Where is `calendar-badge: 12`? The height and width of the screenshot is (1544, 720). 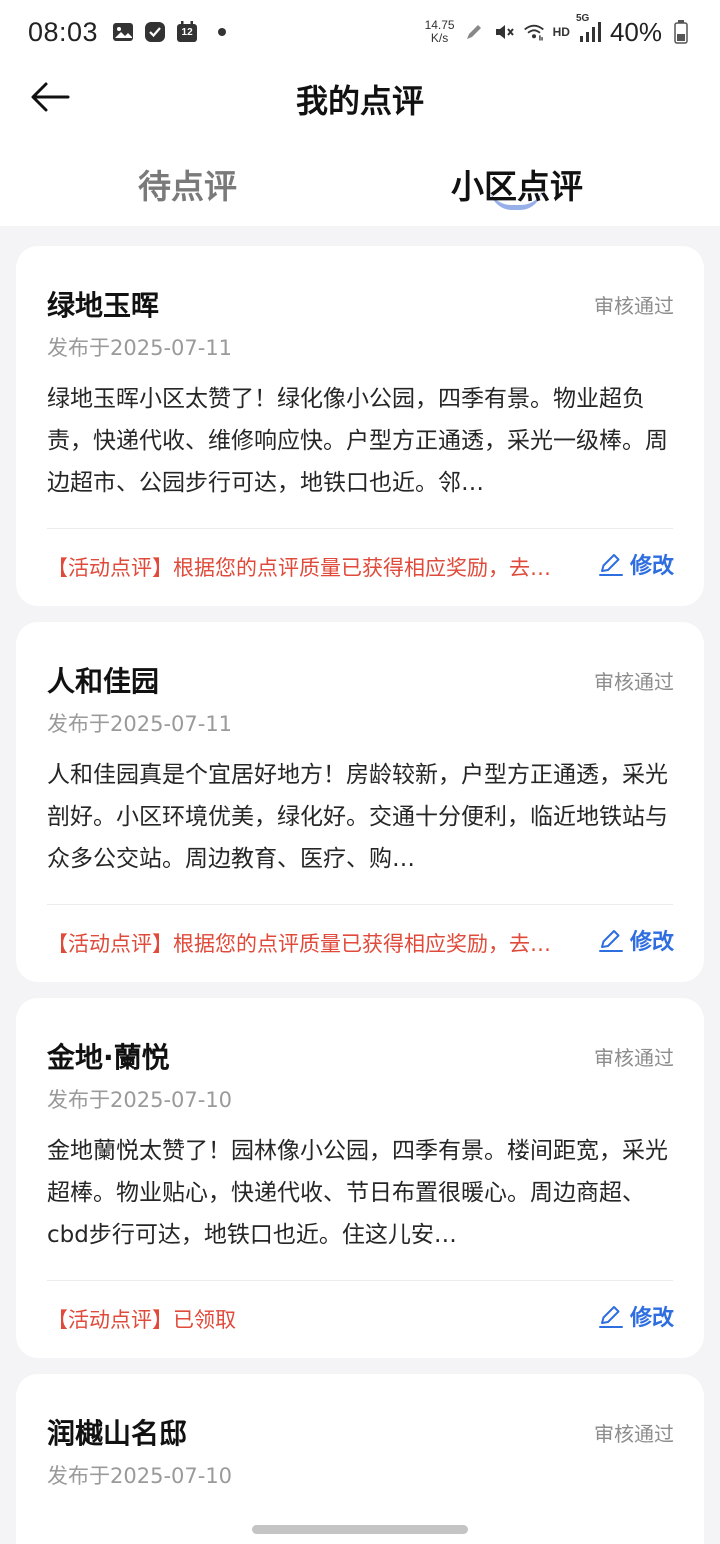
calendar-badge: 12 is located at coordinates (187, 32).